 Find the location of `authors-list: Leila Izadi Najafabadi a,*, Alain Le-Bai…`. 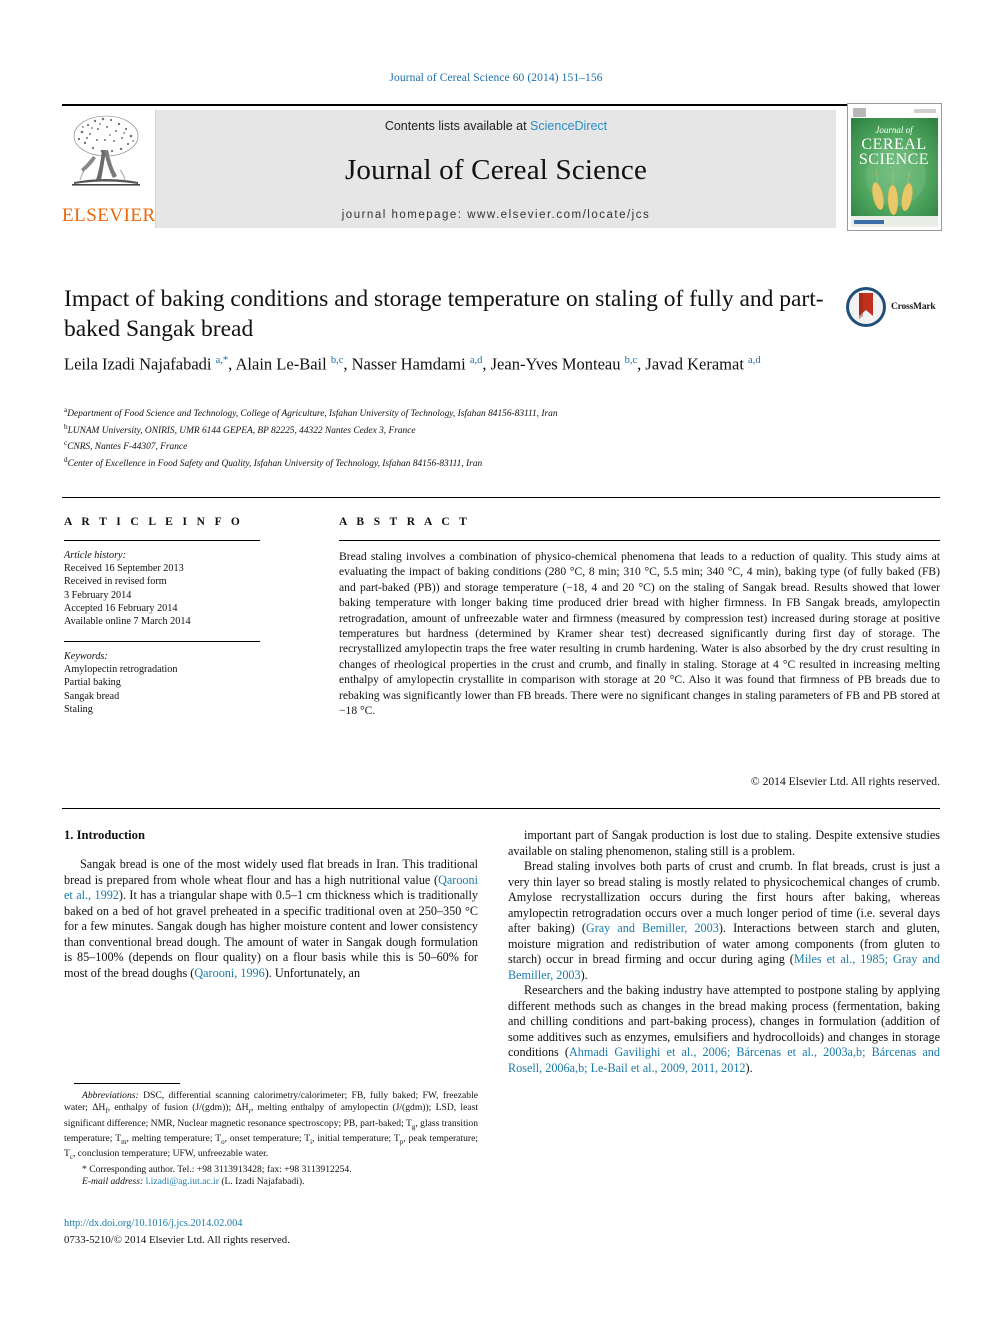

authors-list: Leila Izadi Najafabadi a,*, Alain Le-Bai… is located at coordinates (412, 364).